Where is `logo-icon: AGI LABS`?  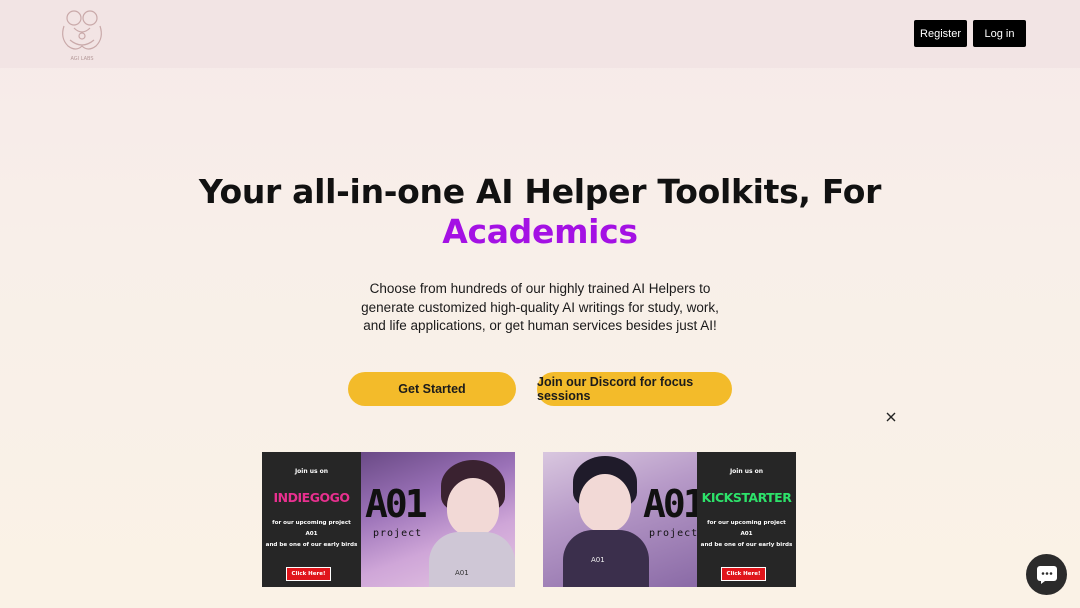
logo-icon: AGI LABS is located at coordinates (82, 34).